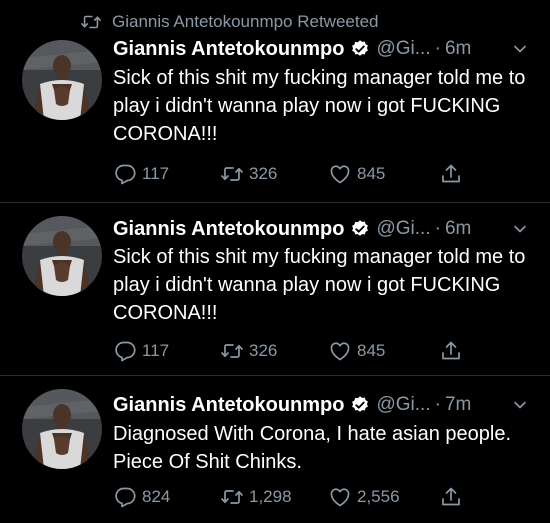 The width and height of the screenshot is (550, 523). I want to click on retweet-button: 1,298, so click(256, 497).